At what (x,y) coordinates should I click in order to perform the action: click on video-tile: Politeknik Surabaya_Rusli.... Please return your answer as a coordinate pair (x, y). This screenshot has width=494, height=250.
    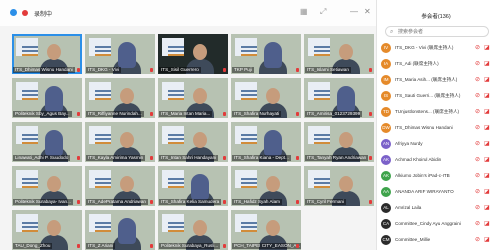
    Looking at the image, I should click on (193, 230).